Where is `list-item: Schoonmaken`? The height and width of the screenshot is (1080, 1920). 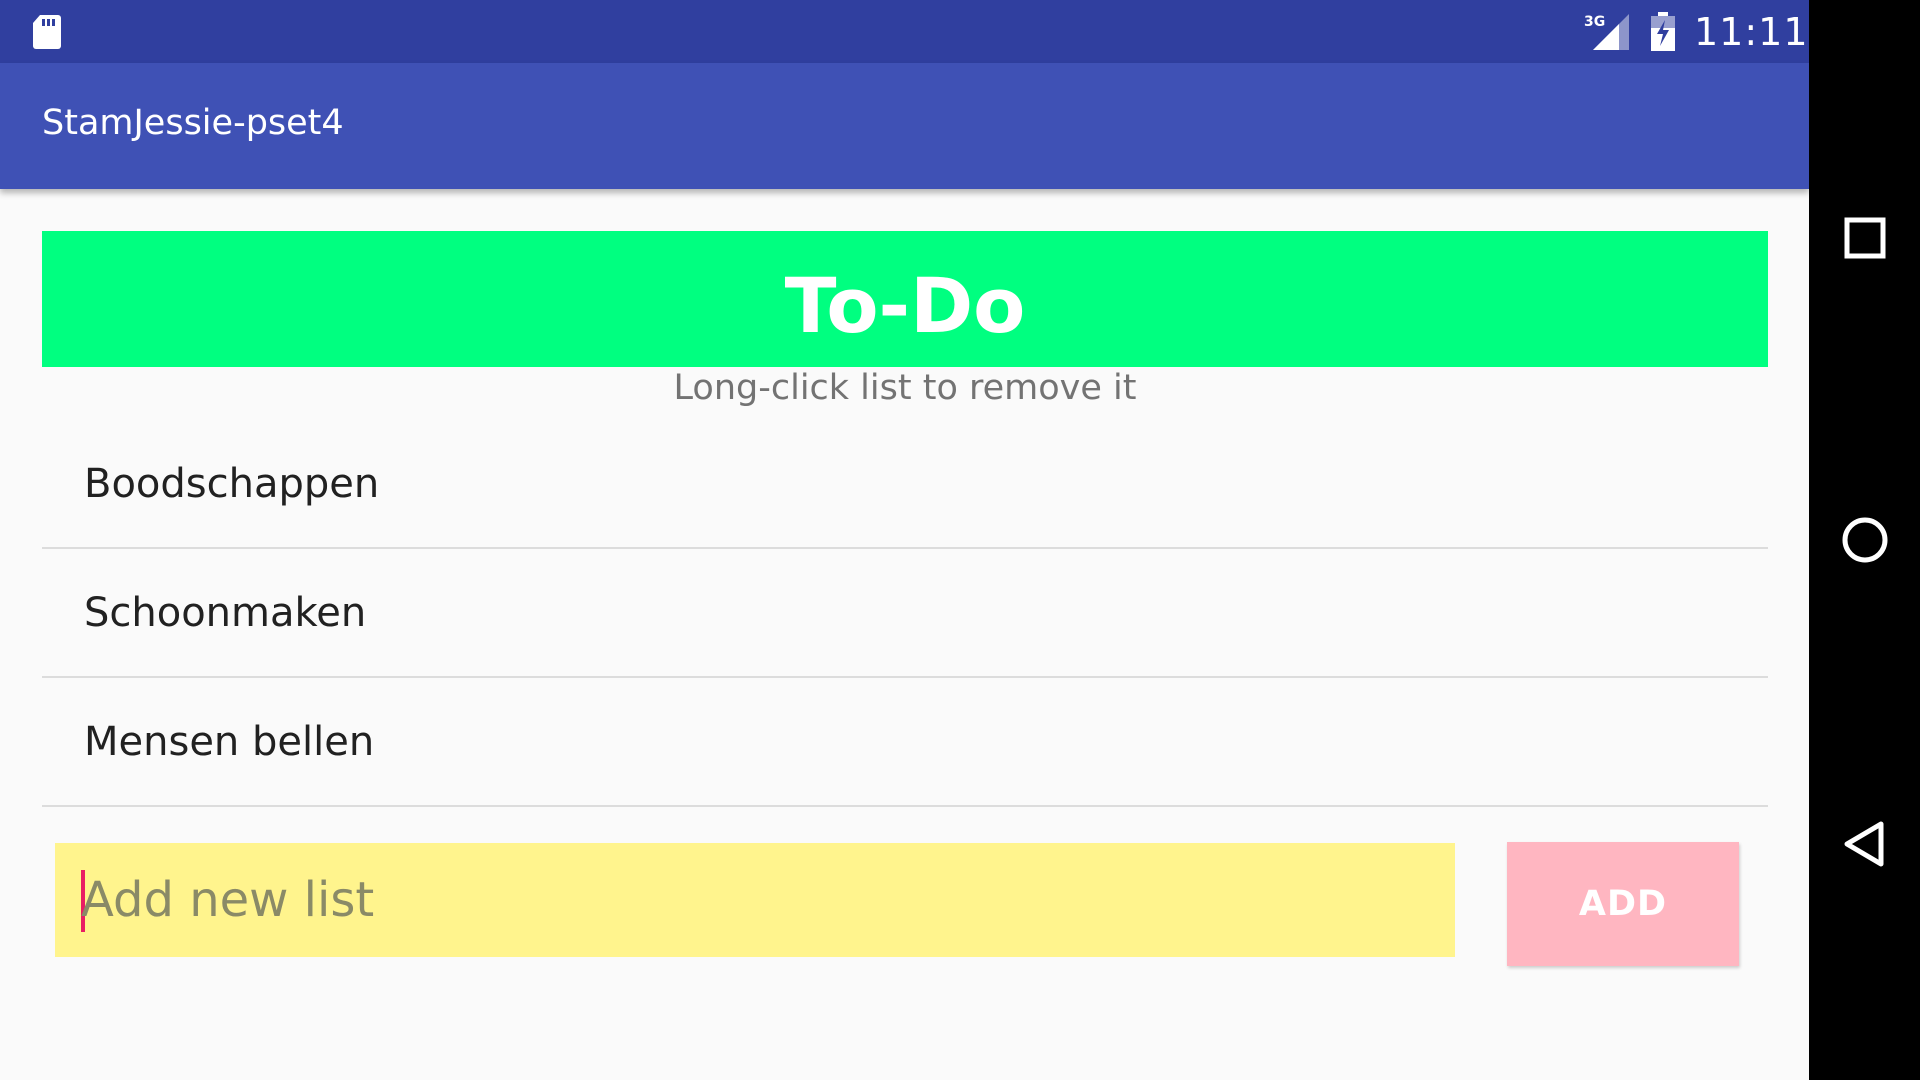 list-item: Schoonmaken is located at coordinates (905, 613).